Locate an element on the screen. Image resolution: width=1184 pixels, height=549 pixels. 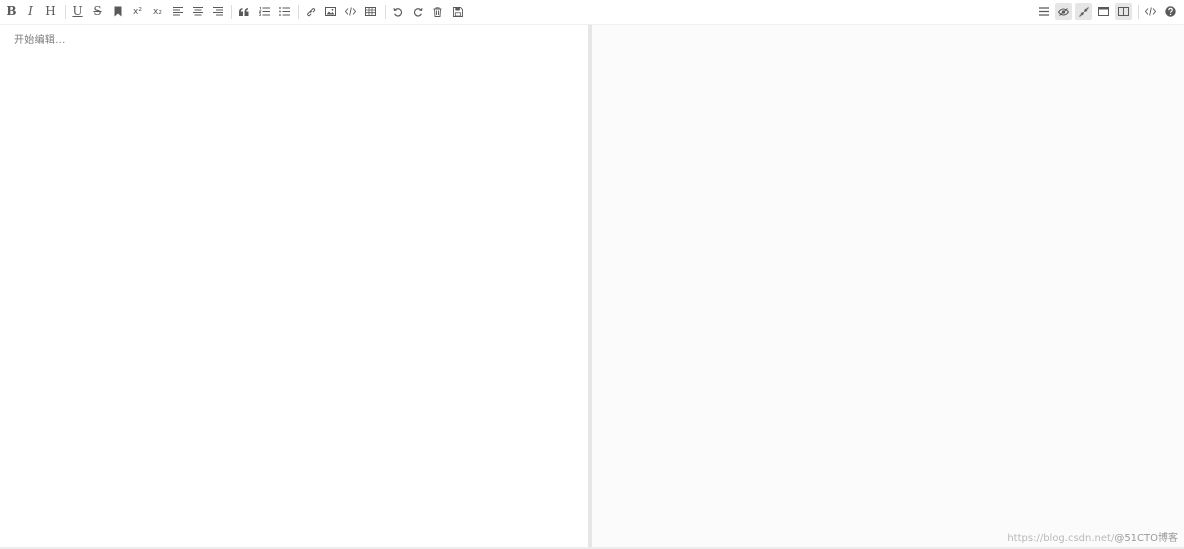
superscript-icon: x² is located at coordinates (137, 11).